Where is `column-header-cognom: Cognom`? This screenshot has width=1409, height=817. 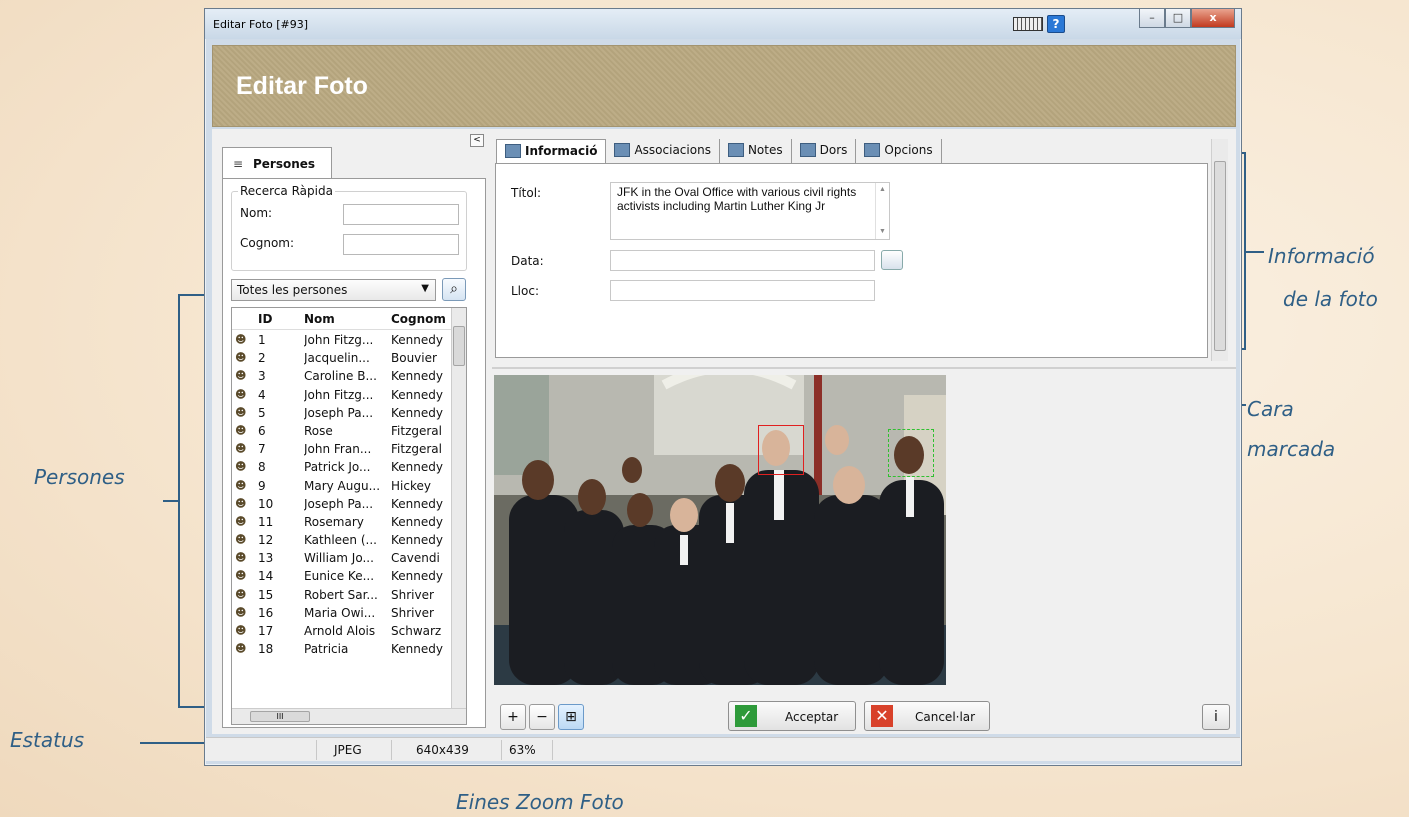
column-header-cognom: Cognom is located at coordinates (421, 319).